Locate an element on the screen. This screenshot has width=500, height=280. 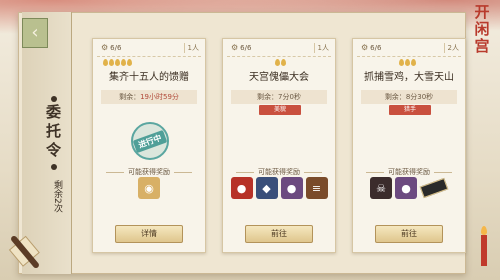
task-title: 抓捕雪鸡，大雪天山 is located at coordinates (409, 77).